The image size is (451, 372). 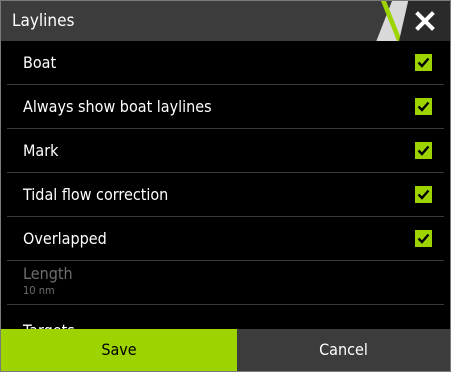 What do you see at coordinates (65, 238) in the screenshot?
I see `option-label: Overlapped` at bounding box center [65, 238].